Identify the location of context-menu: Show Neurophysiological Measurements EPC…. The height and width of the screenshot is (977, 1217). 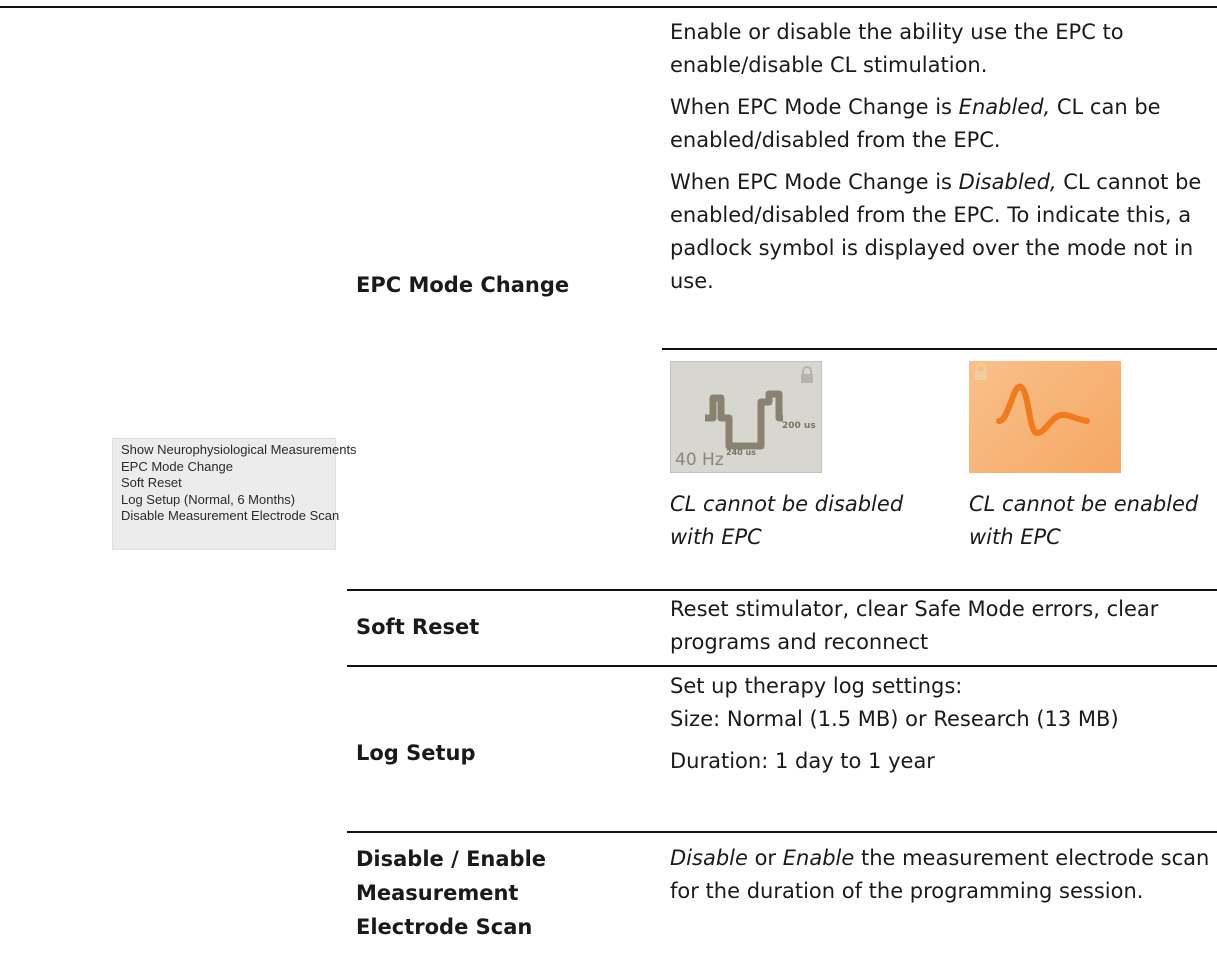
(234, 494).